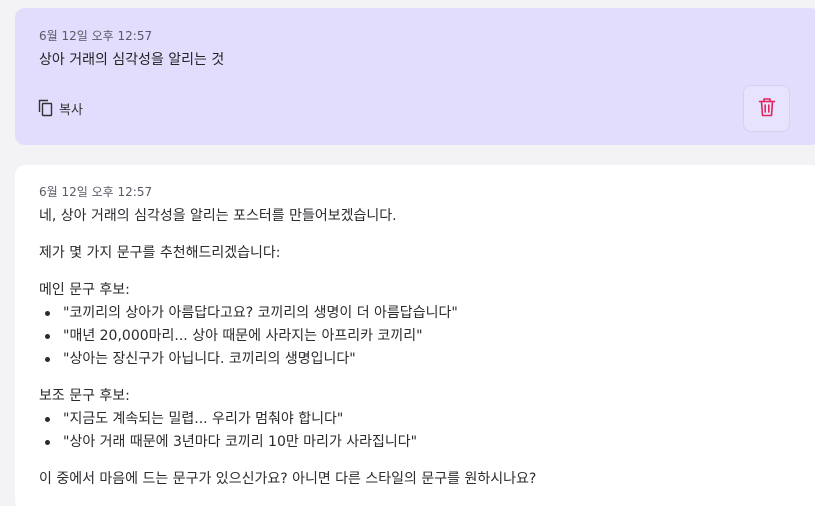 This screenshot has height=506, width=815. What do you see at coordinates (84, 396) in the screenshot?
I see `sub-phrases-heading: 보조 문구 후보:` at bounding box center [84, 396].